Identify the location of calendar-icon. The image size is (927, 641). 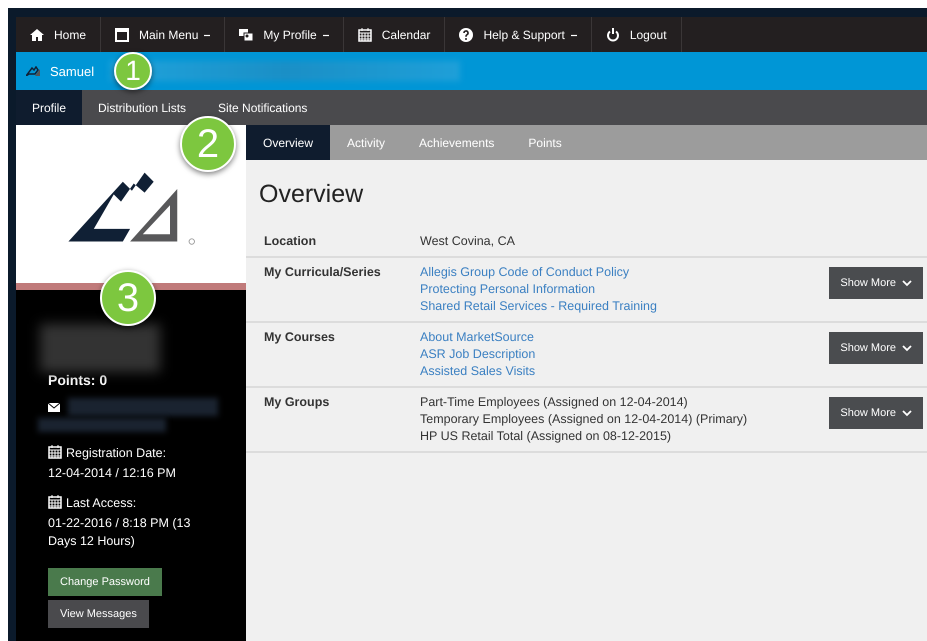
(365, 35).